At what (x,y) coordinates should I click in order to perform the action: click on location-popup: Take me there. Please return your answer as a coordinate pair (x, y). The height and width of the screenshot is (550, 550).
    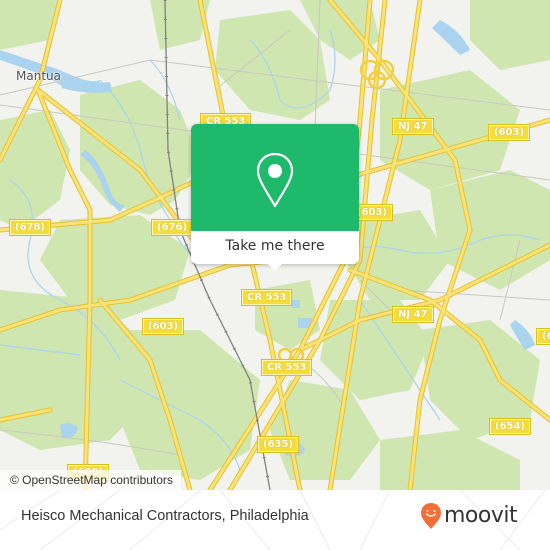
    Looking at the image, I should click on (275, 197).